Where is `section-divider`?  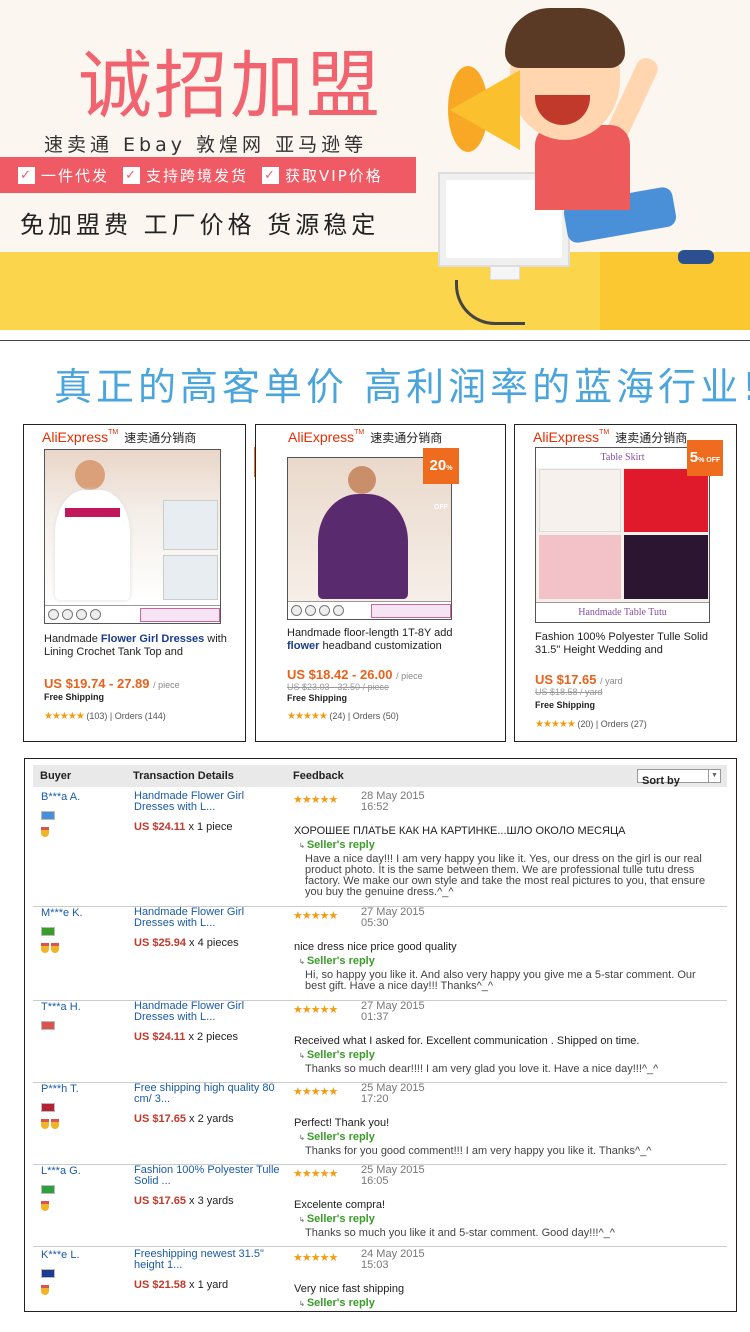 section-divider is located at coordinates (375, 340).